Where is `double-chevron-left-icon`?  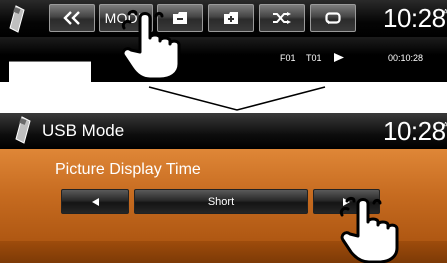
double-chevron-left-icon is located at coordinates (71, 18).